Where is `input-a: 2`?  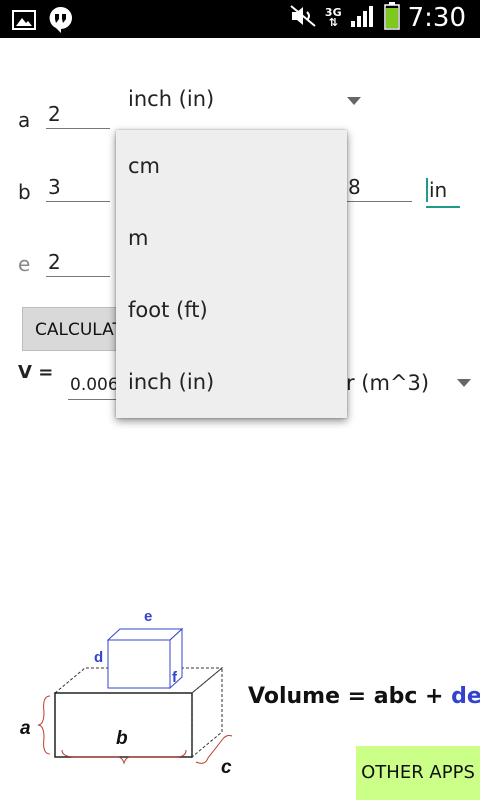 input-a: 2 is located at coordinates (78, 114).